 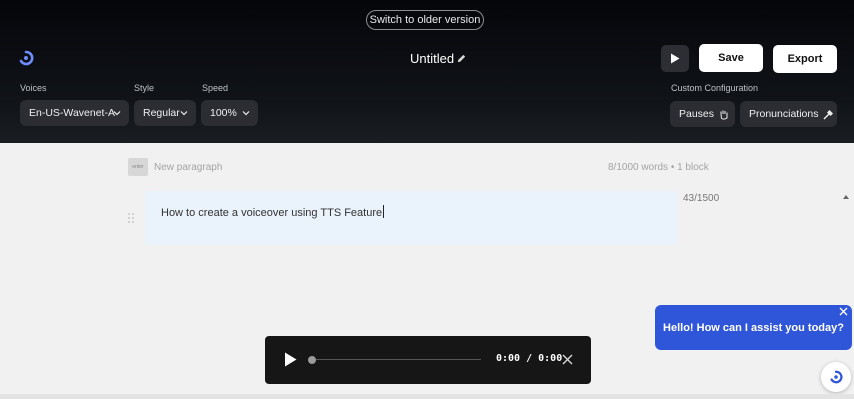 I want to click on logo-icon, so click(x=26, y=58).